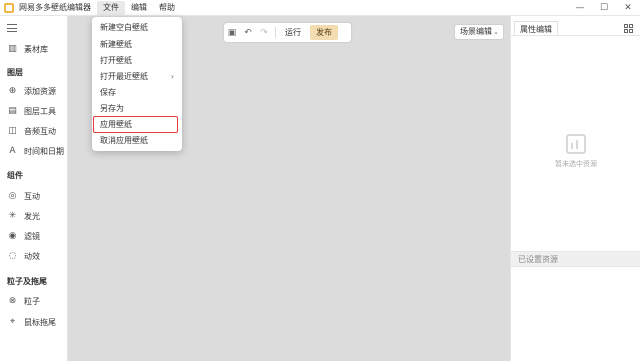 The image size is (640, 361). I want to click on menu-bar: 文件 编辑 帮助, so click(139, 7).